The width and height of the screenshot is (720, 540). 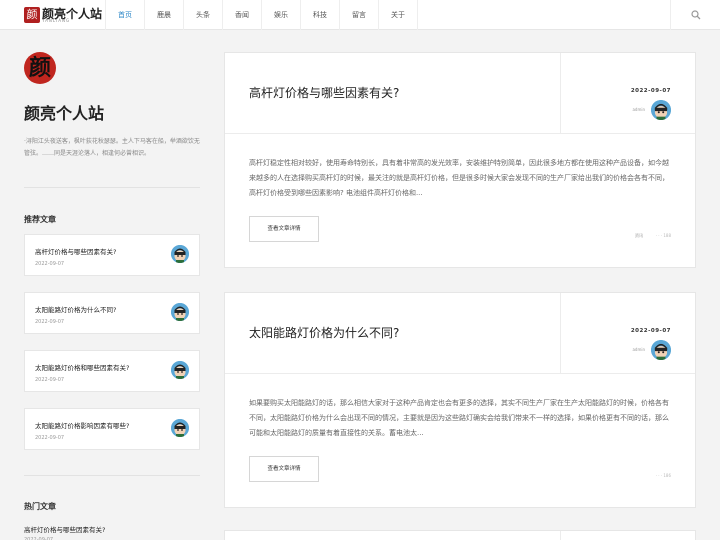 I want to click on nav-item-headlines: 头条, so click(x=202, y=15).